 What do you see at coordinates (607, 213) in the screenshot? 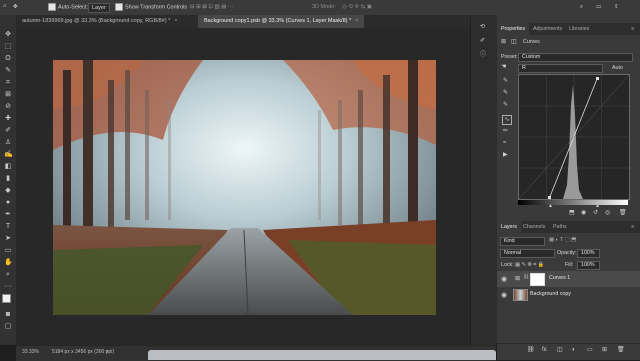
I see `visibility-icon: ◎` at bounding box center [607, 213].